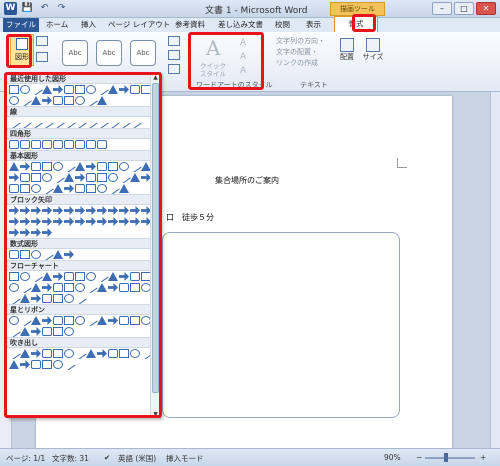 This screenshot has width=500, height=466. What do you see at coordinates (243, 43) in the screenshot?
I see `text-fill-icon: A` at bounding box center [243, 43].